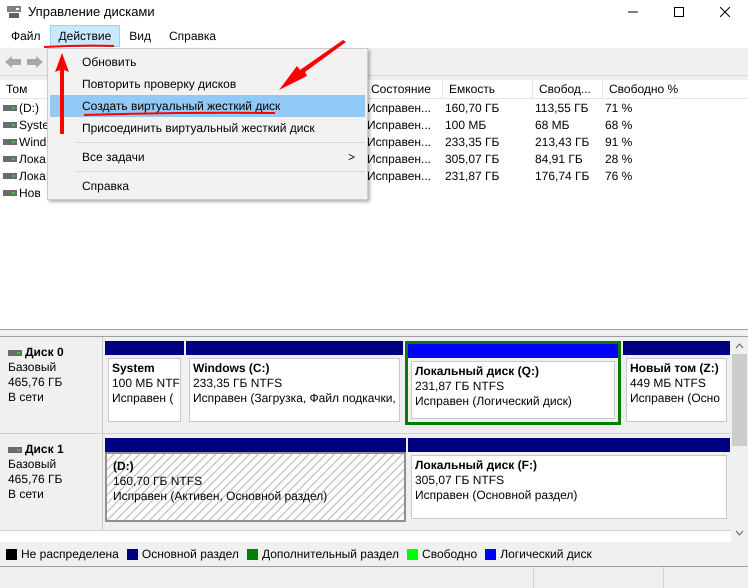 This screenshot has width=748, height=588. I want to click on menu-item: Справка, so click(207, 186).